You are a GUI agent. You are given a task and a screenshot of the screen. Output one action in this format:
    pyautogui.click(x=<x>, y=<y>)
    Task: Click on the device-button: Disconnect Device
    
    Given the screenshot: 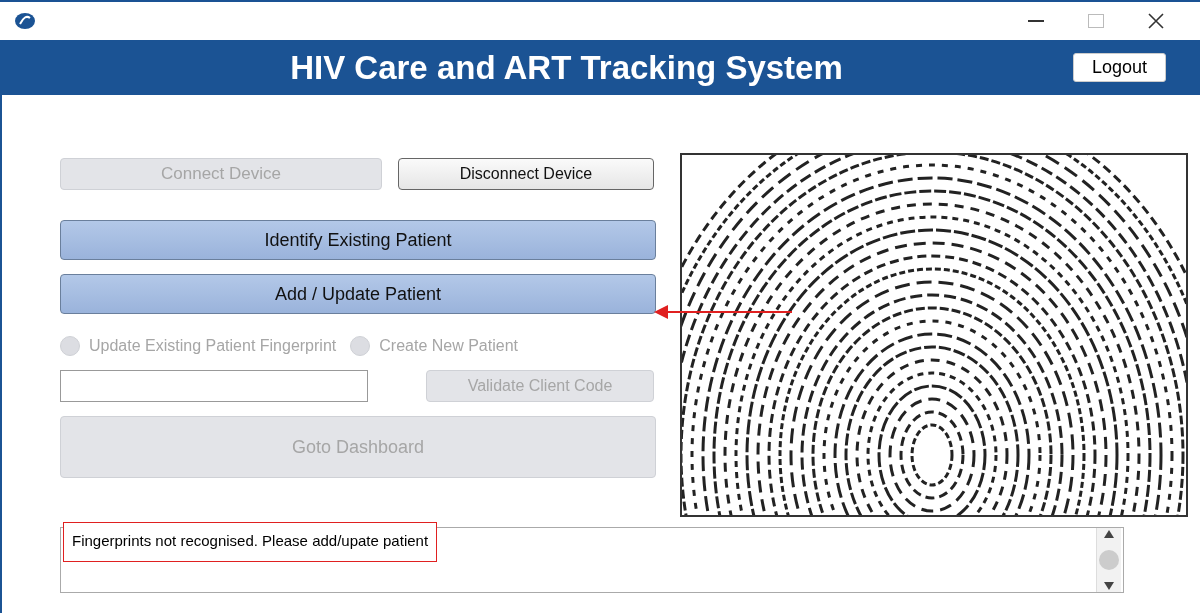 What is the action you would take?
    pyautogui.click(x=526, y=174)
    